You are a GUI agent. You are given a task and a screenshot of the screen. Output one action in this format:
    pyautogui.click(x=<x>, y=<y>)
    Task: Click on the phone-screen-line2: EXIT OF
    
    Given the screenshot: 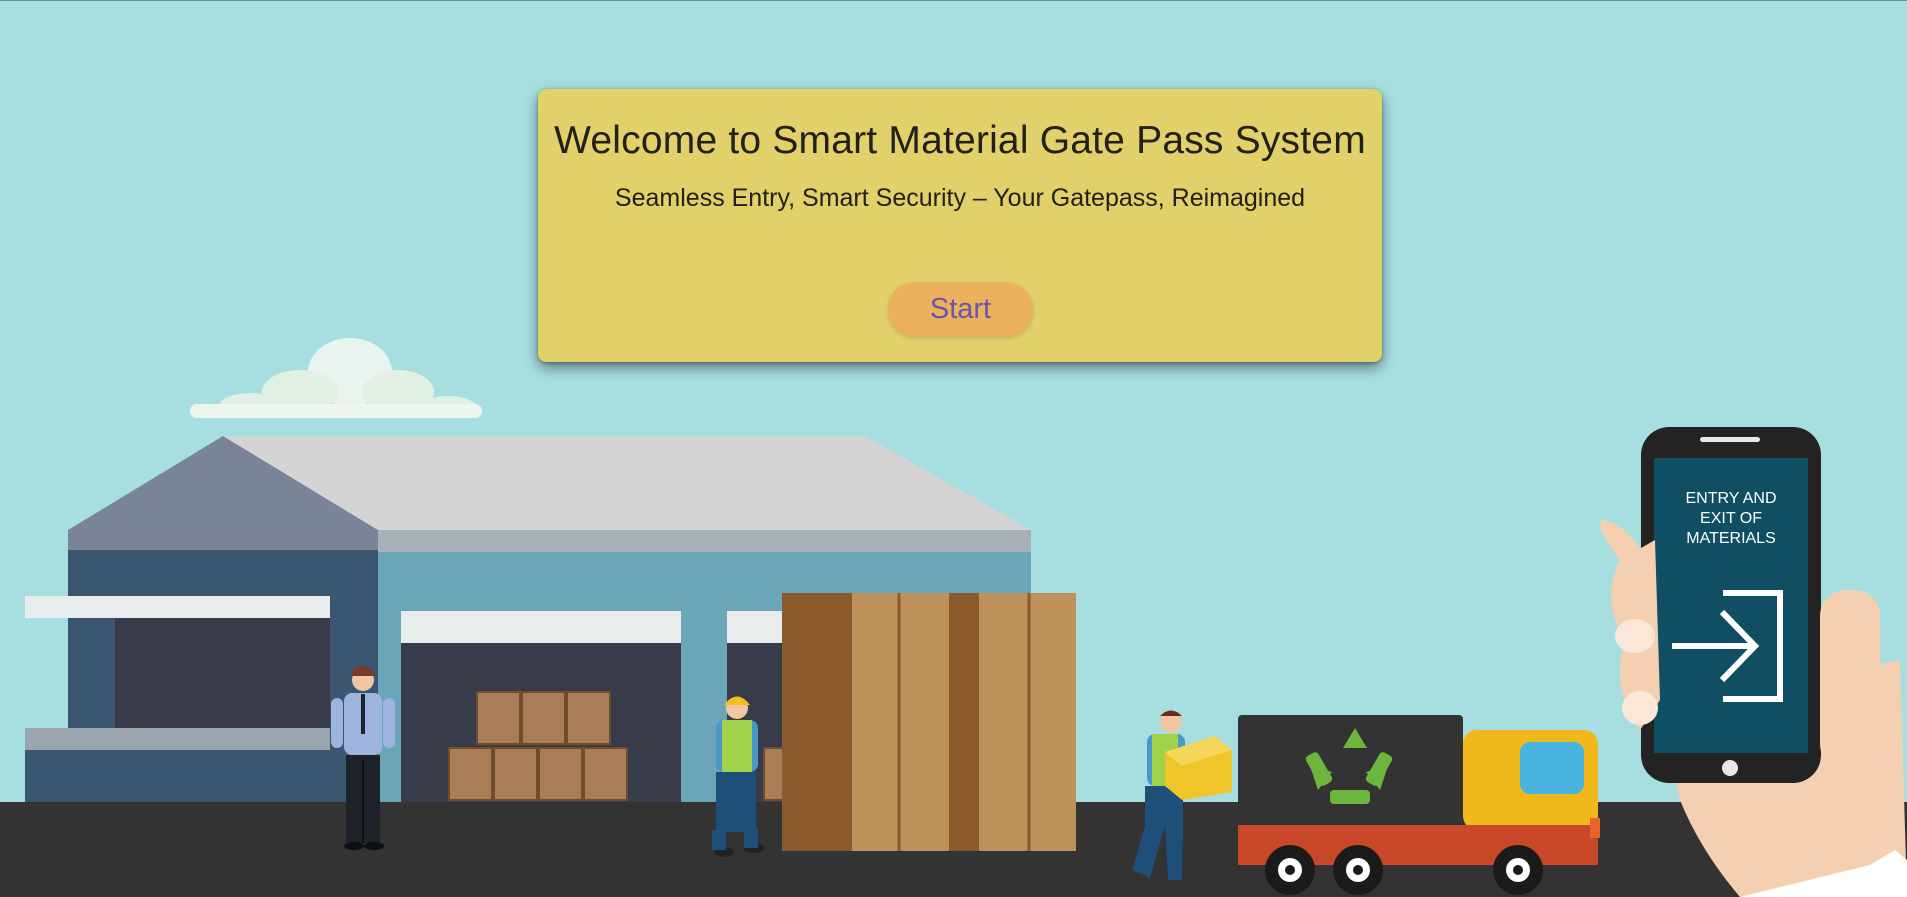 What is the action you would take?
    pyautogui.click(x=1731, y=518)
    